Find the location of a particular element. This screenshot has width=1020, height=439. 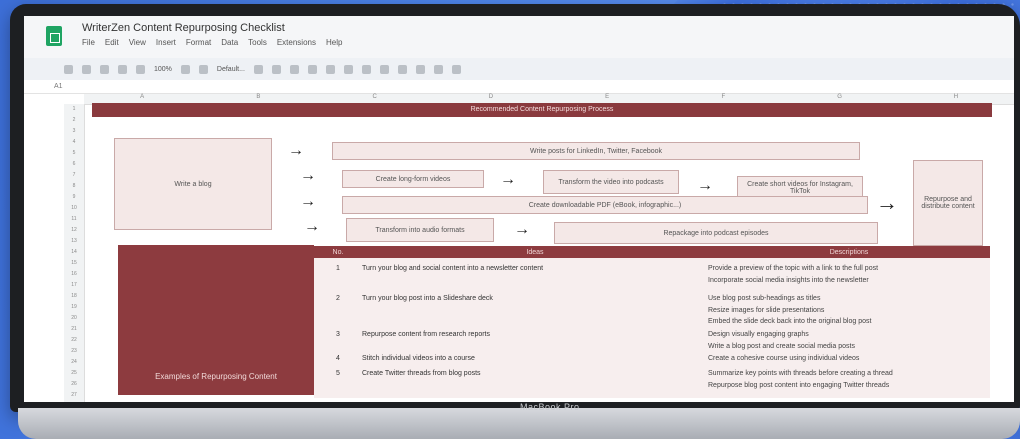

table-row: Resize images for slide presentations is located at coordinates (652, 310).